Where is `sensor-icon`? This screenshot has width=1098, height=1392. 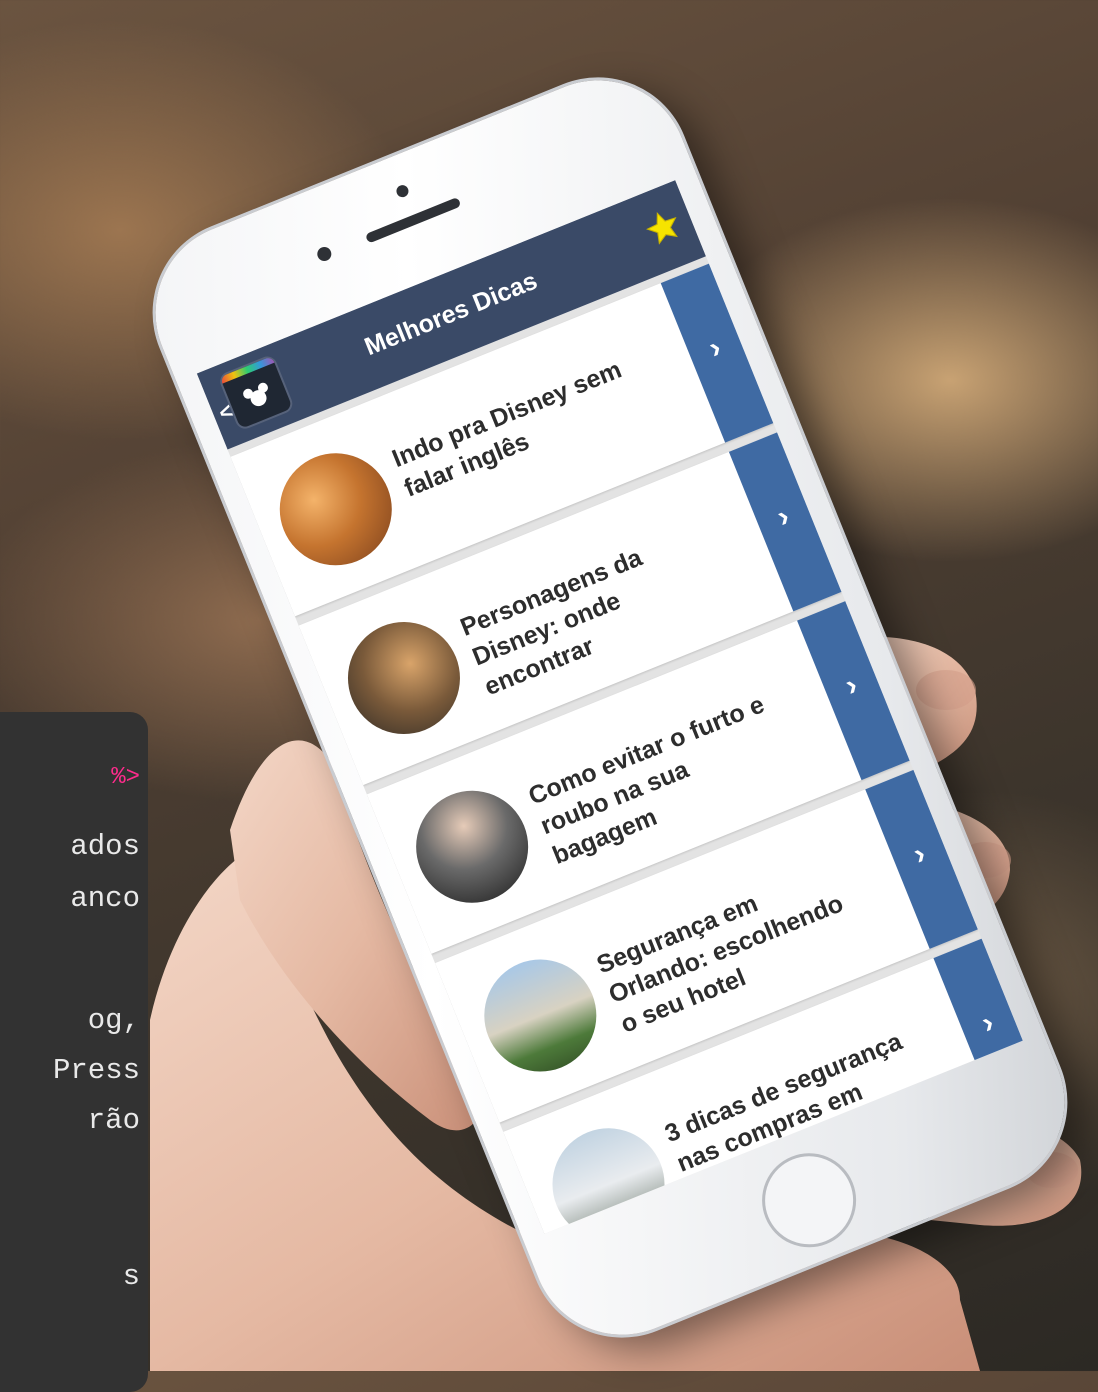 sensor-icon is located at coordinates (324, 254).